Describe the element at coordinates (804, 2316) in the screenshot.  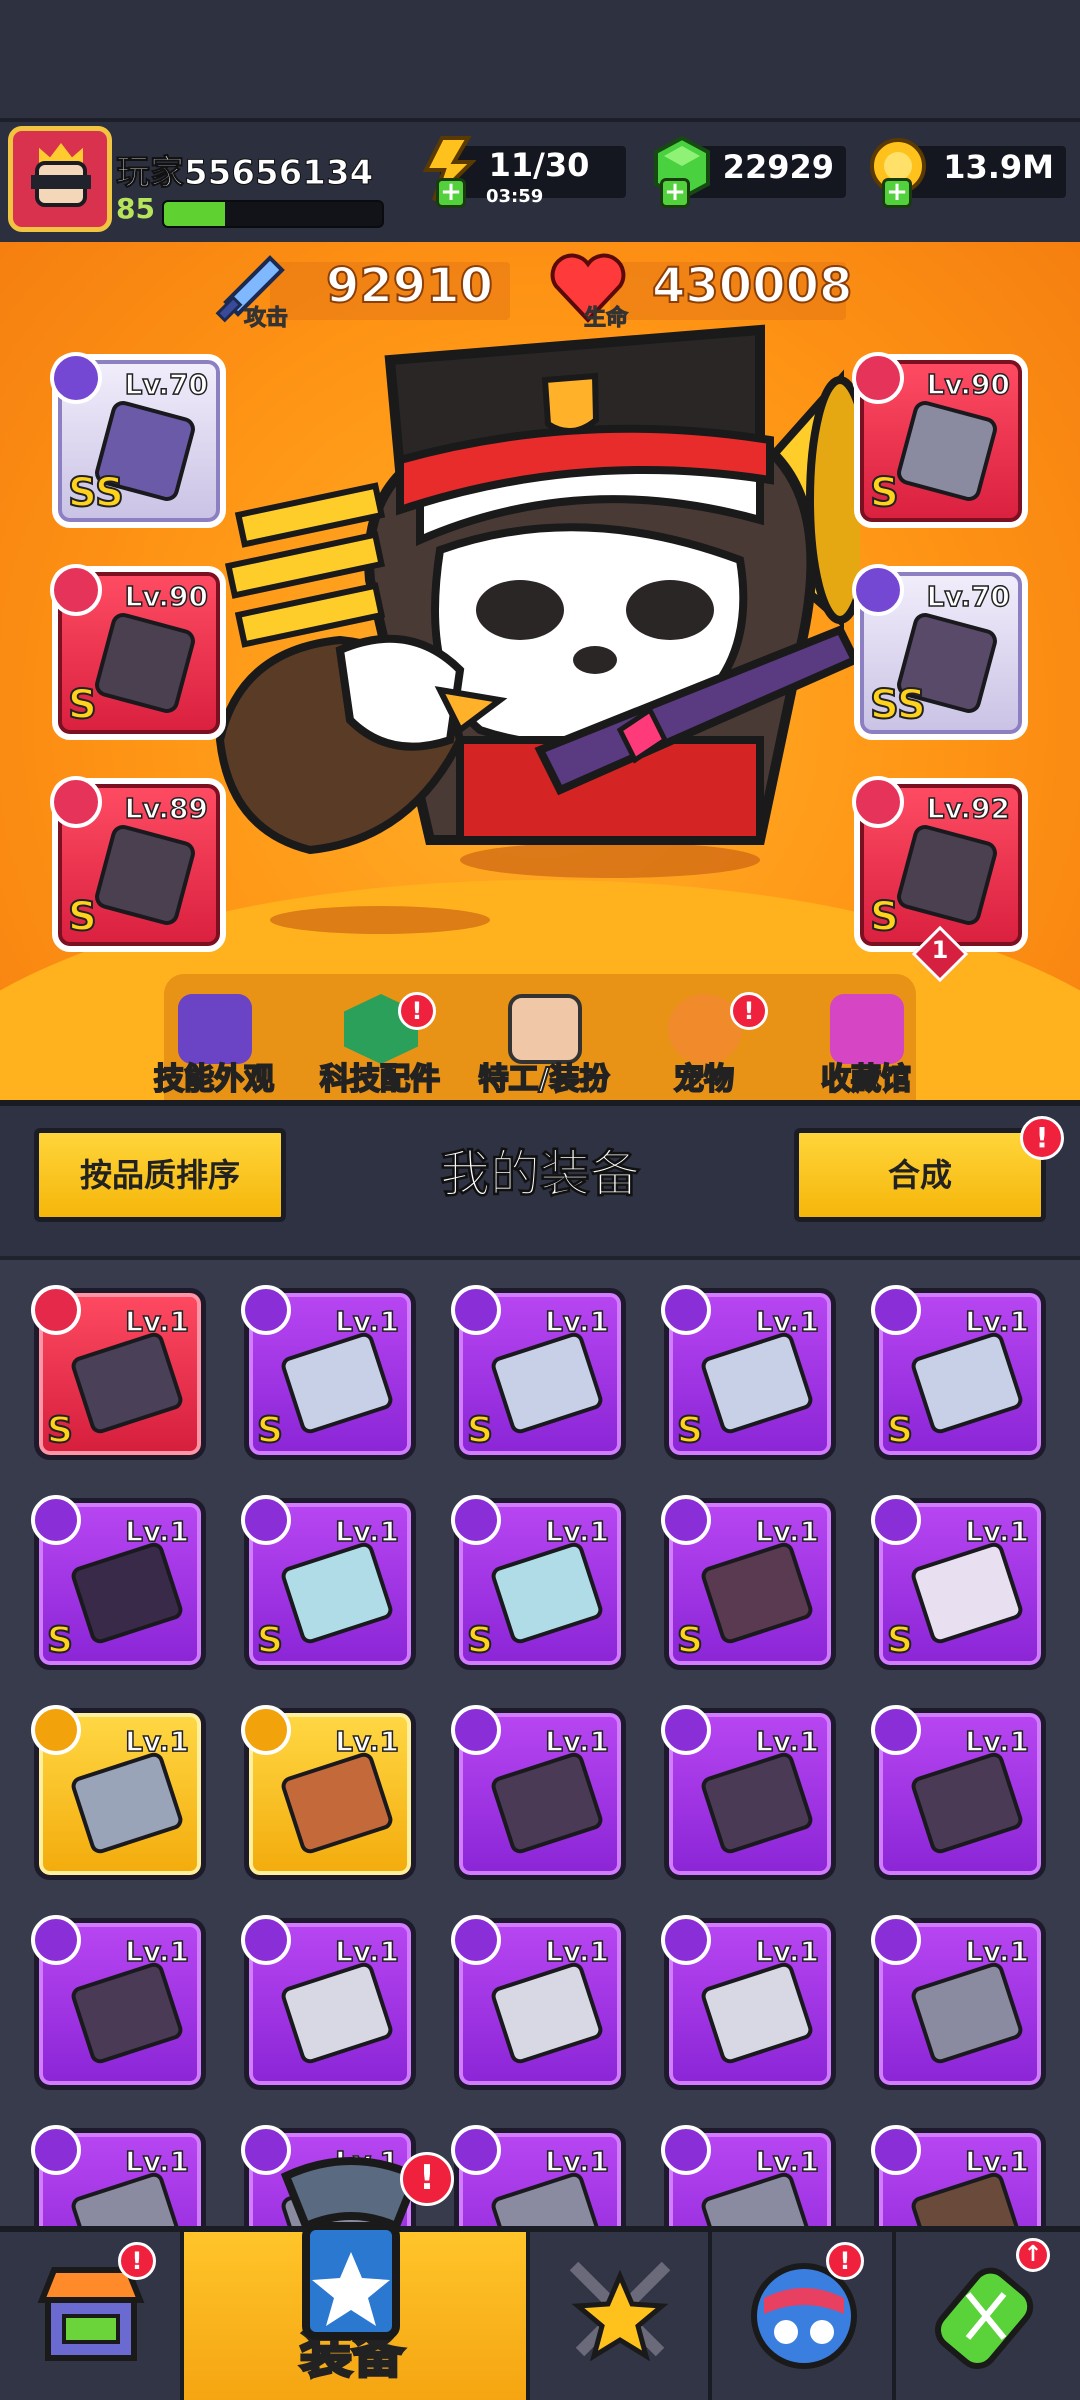
I see `nav-tab-world: !` at that location.